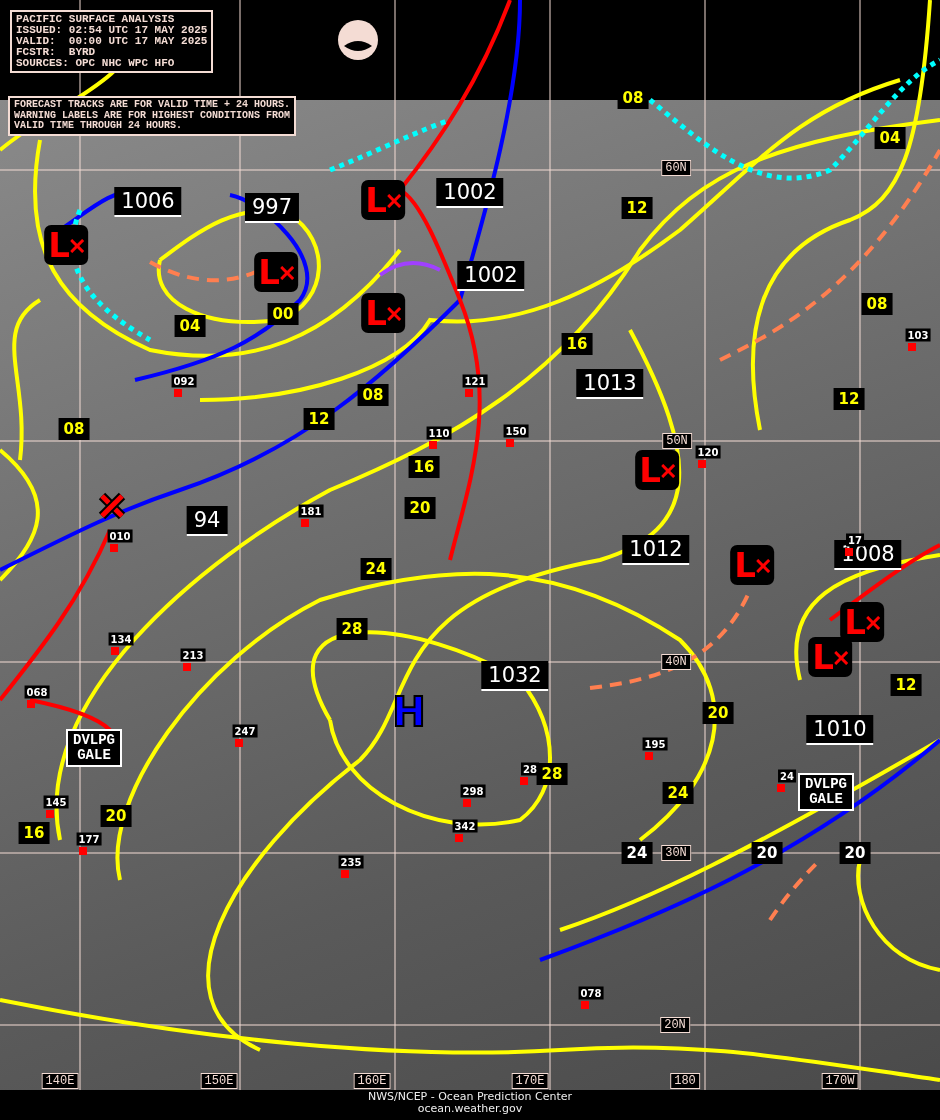 The width and height of the screenshot is (940, 1120). Describe the element at coordinates (120, 536) in the screenshot. I see `station-number: 010` at that location.